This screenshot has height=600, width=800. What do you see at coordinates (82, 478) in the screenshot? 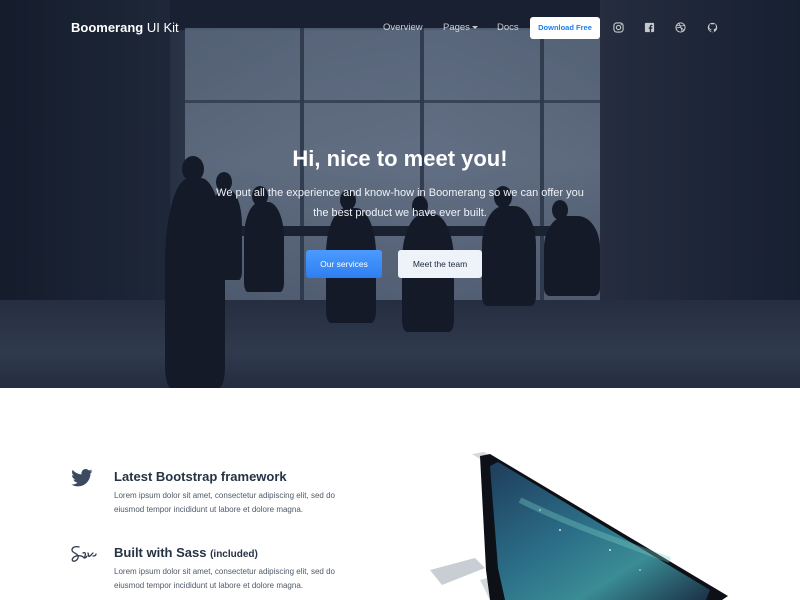
I see `twitter-icon` at bounding box center [82, 478].